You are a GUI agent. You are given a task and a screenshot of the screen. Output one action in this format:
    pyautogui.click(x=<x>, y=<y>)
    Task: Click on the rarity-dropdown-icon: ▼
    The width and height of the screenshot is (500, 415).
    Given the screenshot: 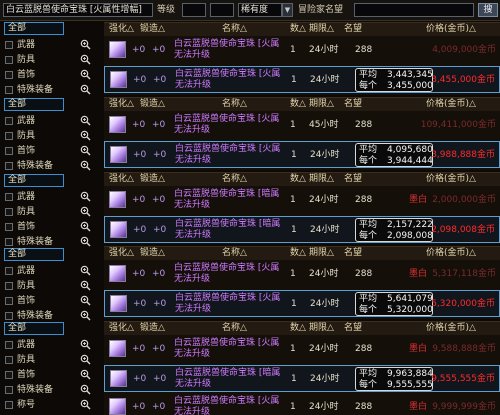 What is the action you would take?
    pyautogui.click(x=287, y=10)
    